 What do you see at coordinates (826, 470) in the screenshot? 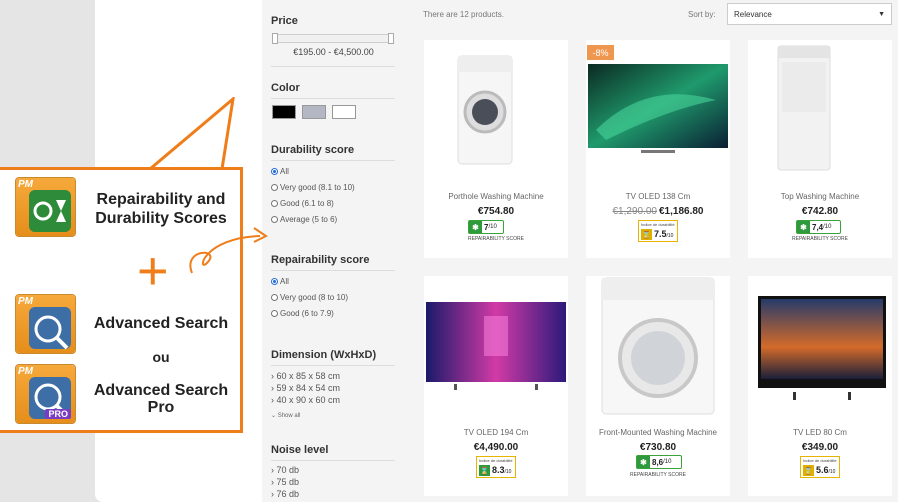
I see `durability-score: 5.6/10` at bounding box center [826, 470].